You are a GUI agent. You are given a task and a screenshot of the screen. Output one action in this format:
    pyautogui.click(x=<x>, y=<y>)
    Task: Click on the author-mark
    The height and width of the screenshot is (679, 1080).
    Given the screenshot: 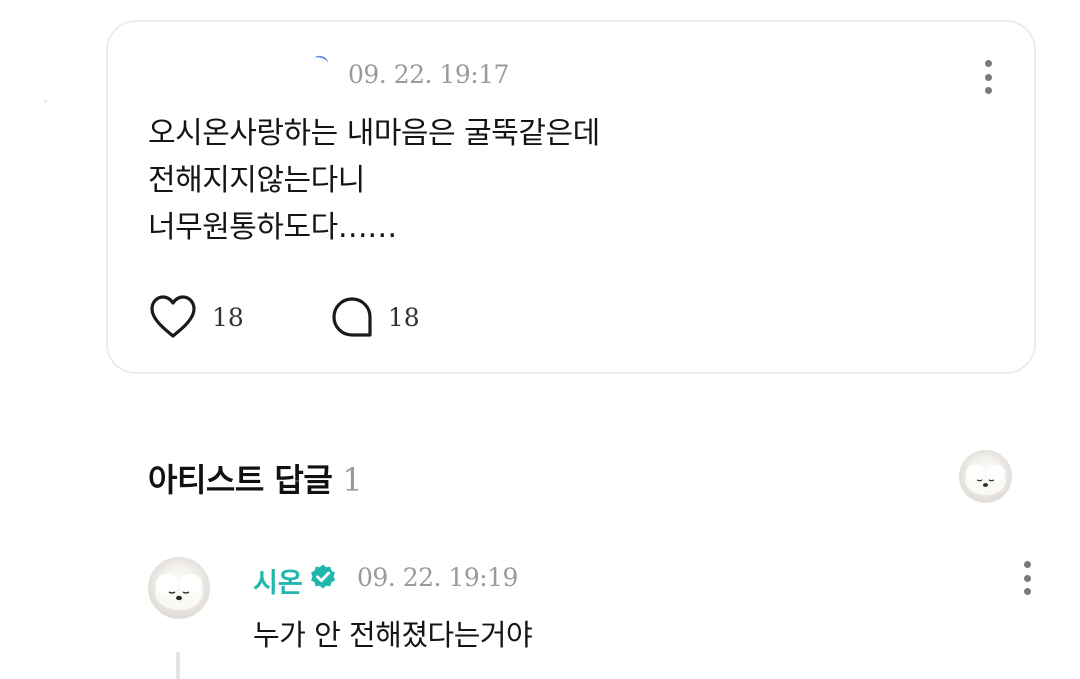 What is the action you would take?
    pyautogui.click(x=321, y=61)
    